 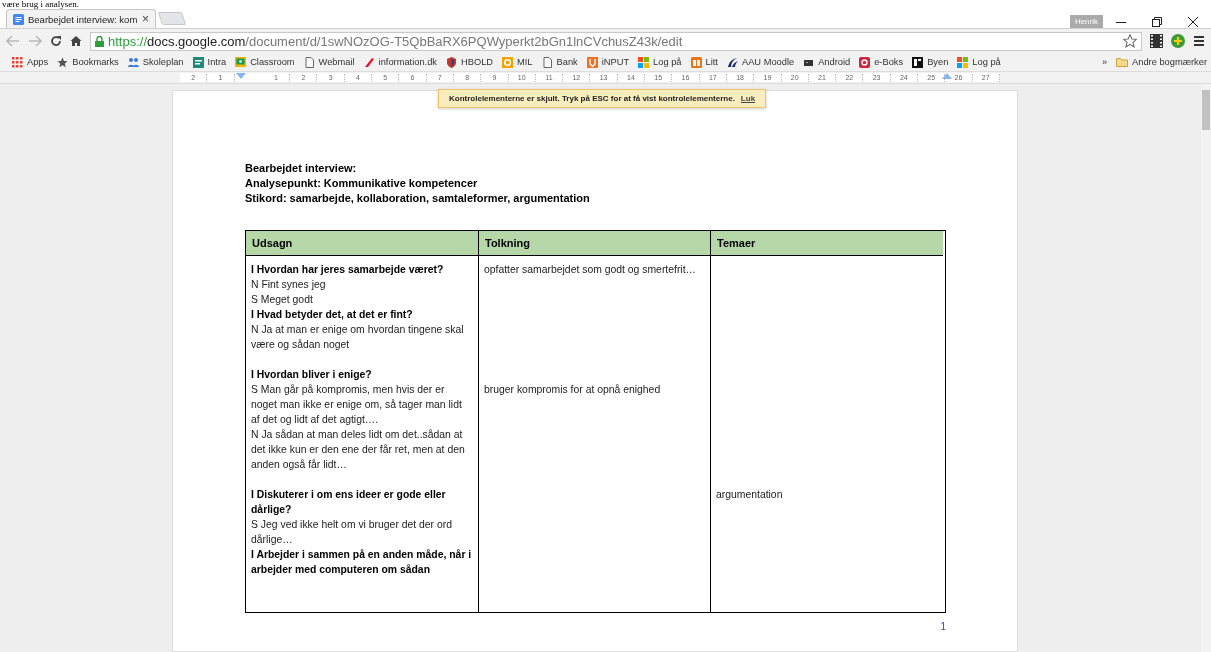 What do you see at coordinates (1104, 62) in the screenshot?
I see `more-bookmarks-button: »` at bounding box center [1104, 62].